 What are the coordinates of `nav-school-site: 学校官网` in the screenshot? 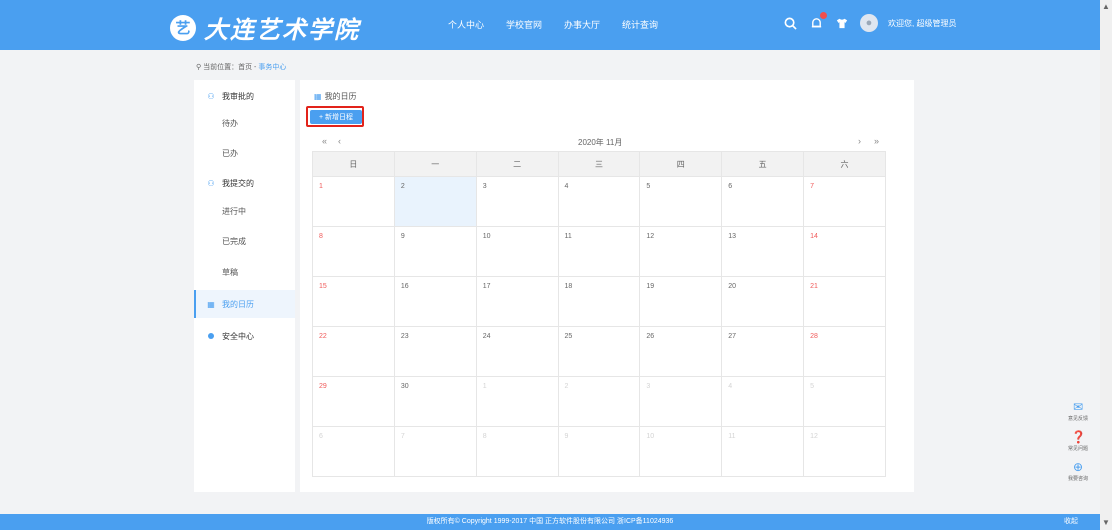 It's located at (524, 24).